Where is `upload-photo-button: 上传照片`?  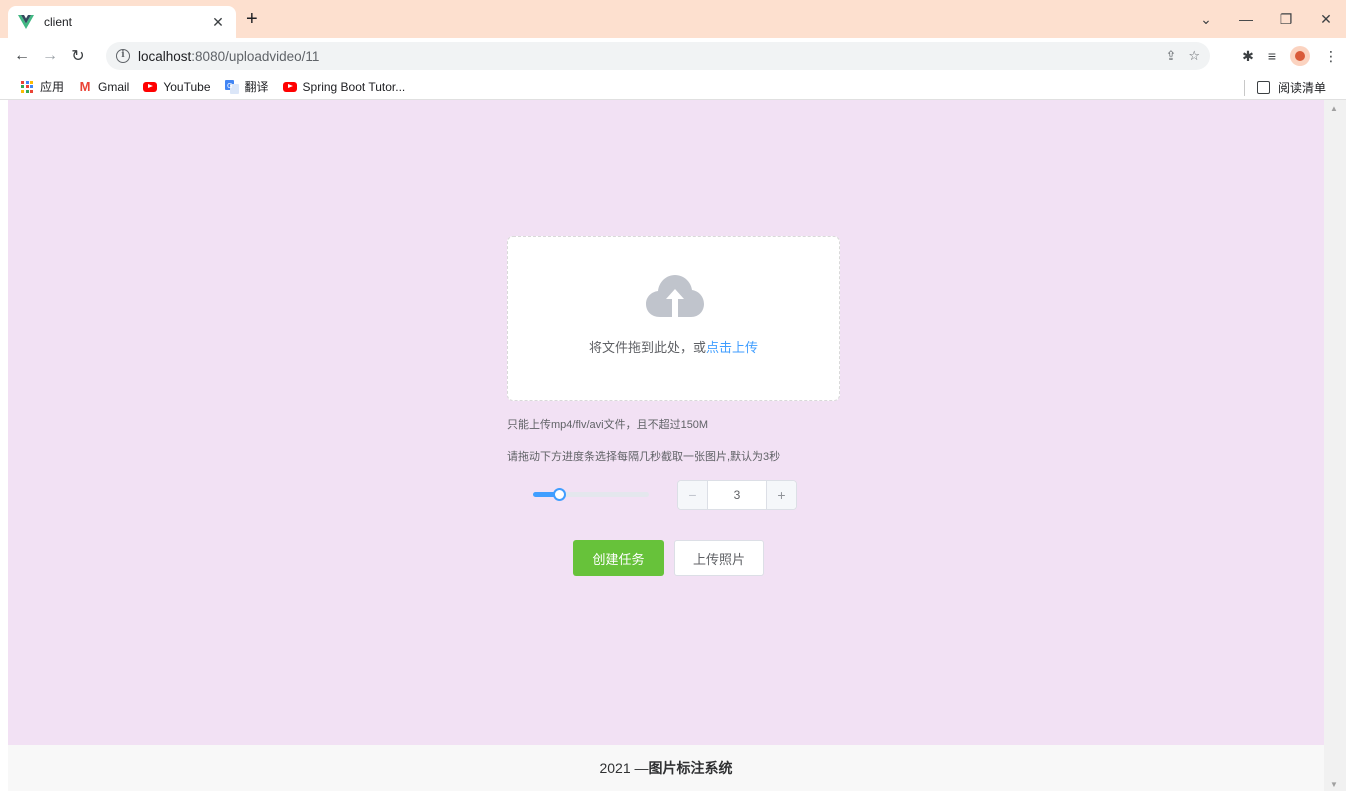
upload-photo-button: 上传照片 is located at coordinates (719, 558).